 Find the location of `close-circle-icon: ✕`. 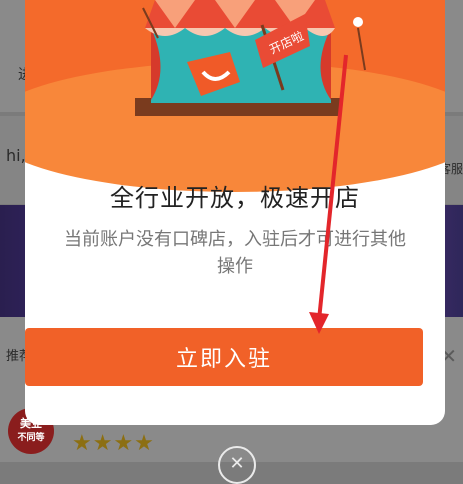

close-circle-icon: ✕ is located at coordinates (237, 465).